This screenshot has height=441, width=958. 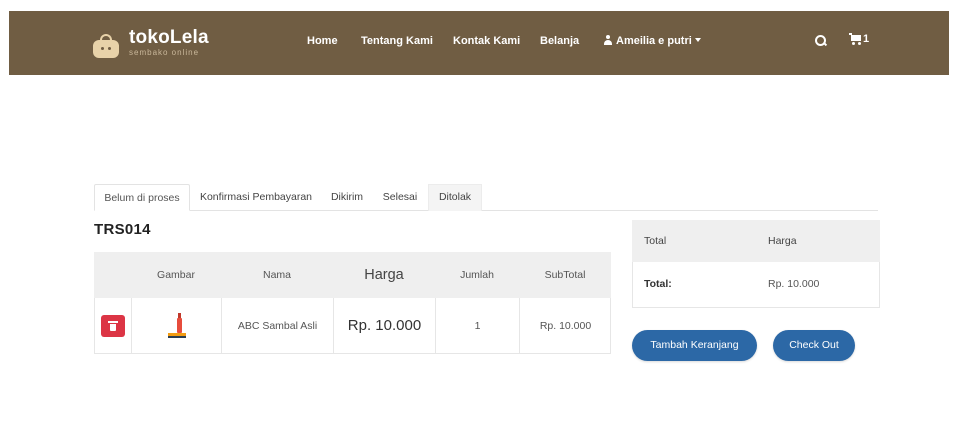 What do you see at coordinates (322, 41) in the screenshot?
I see `nav-home: Home` at bounding box center [322, 41].